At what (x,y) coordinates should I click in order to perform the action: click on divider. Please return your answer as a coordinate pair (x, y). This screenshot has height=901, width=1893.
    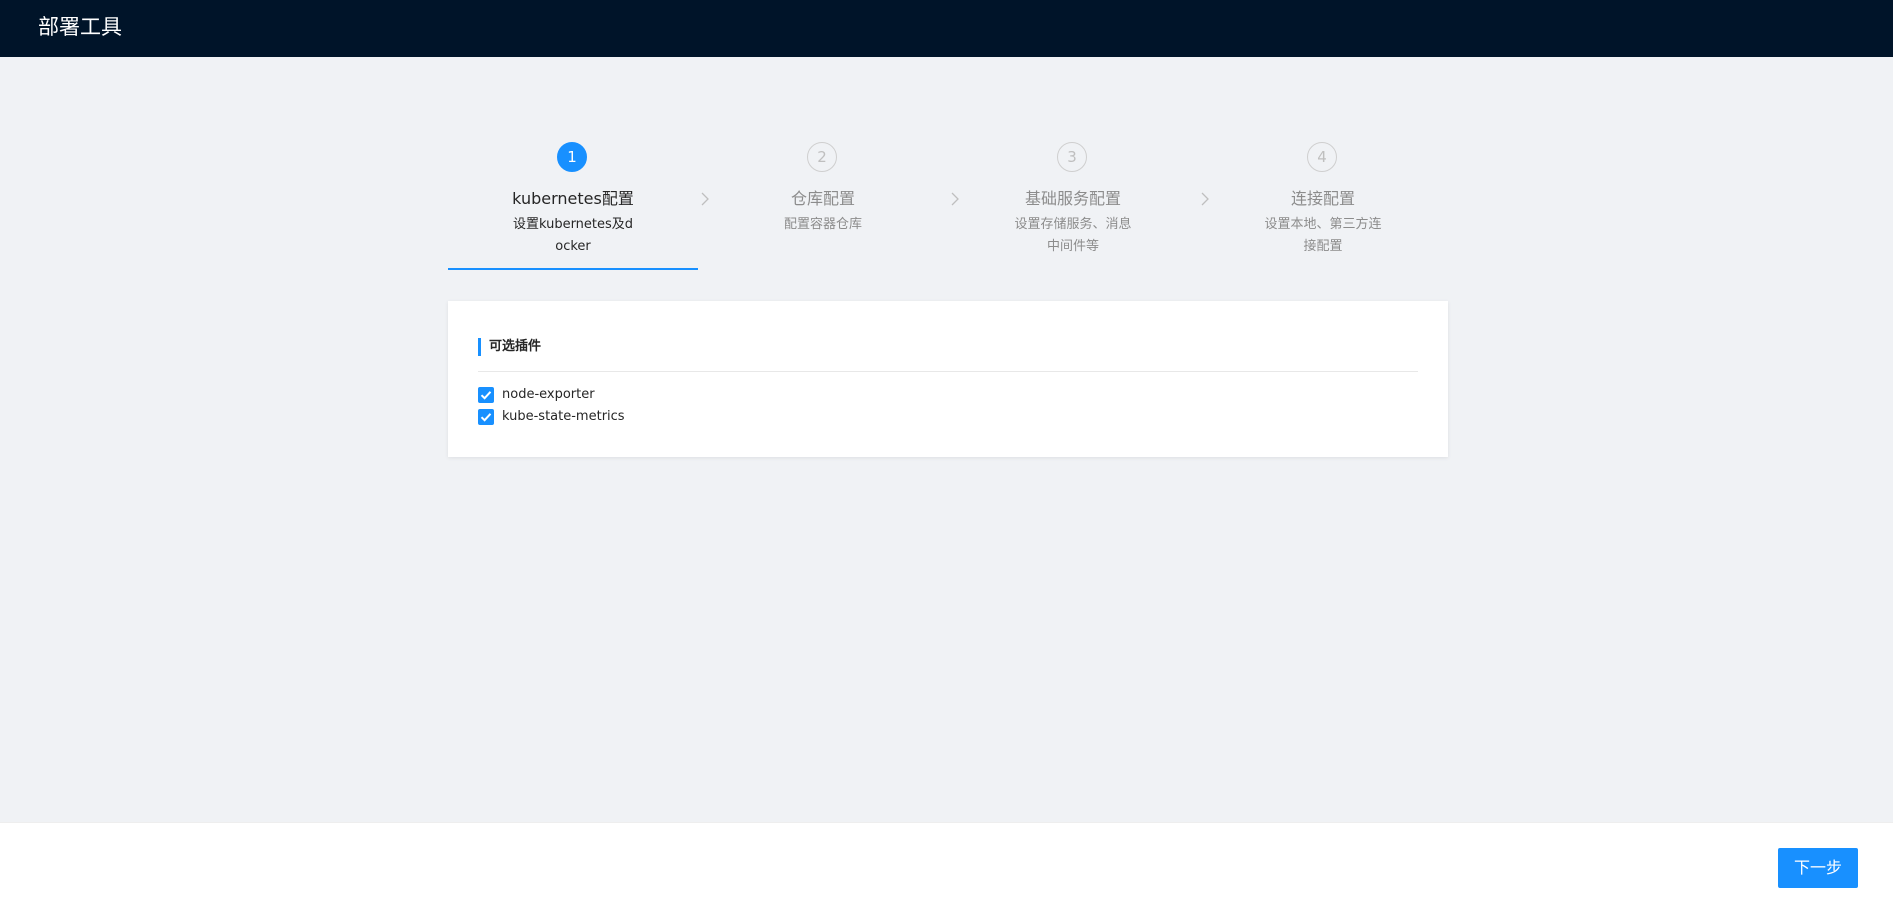
    Looking at the image, I should click on (948, 371).